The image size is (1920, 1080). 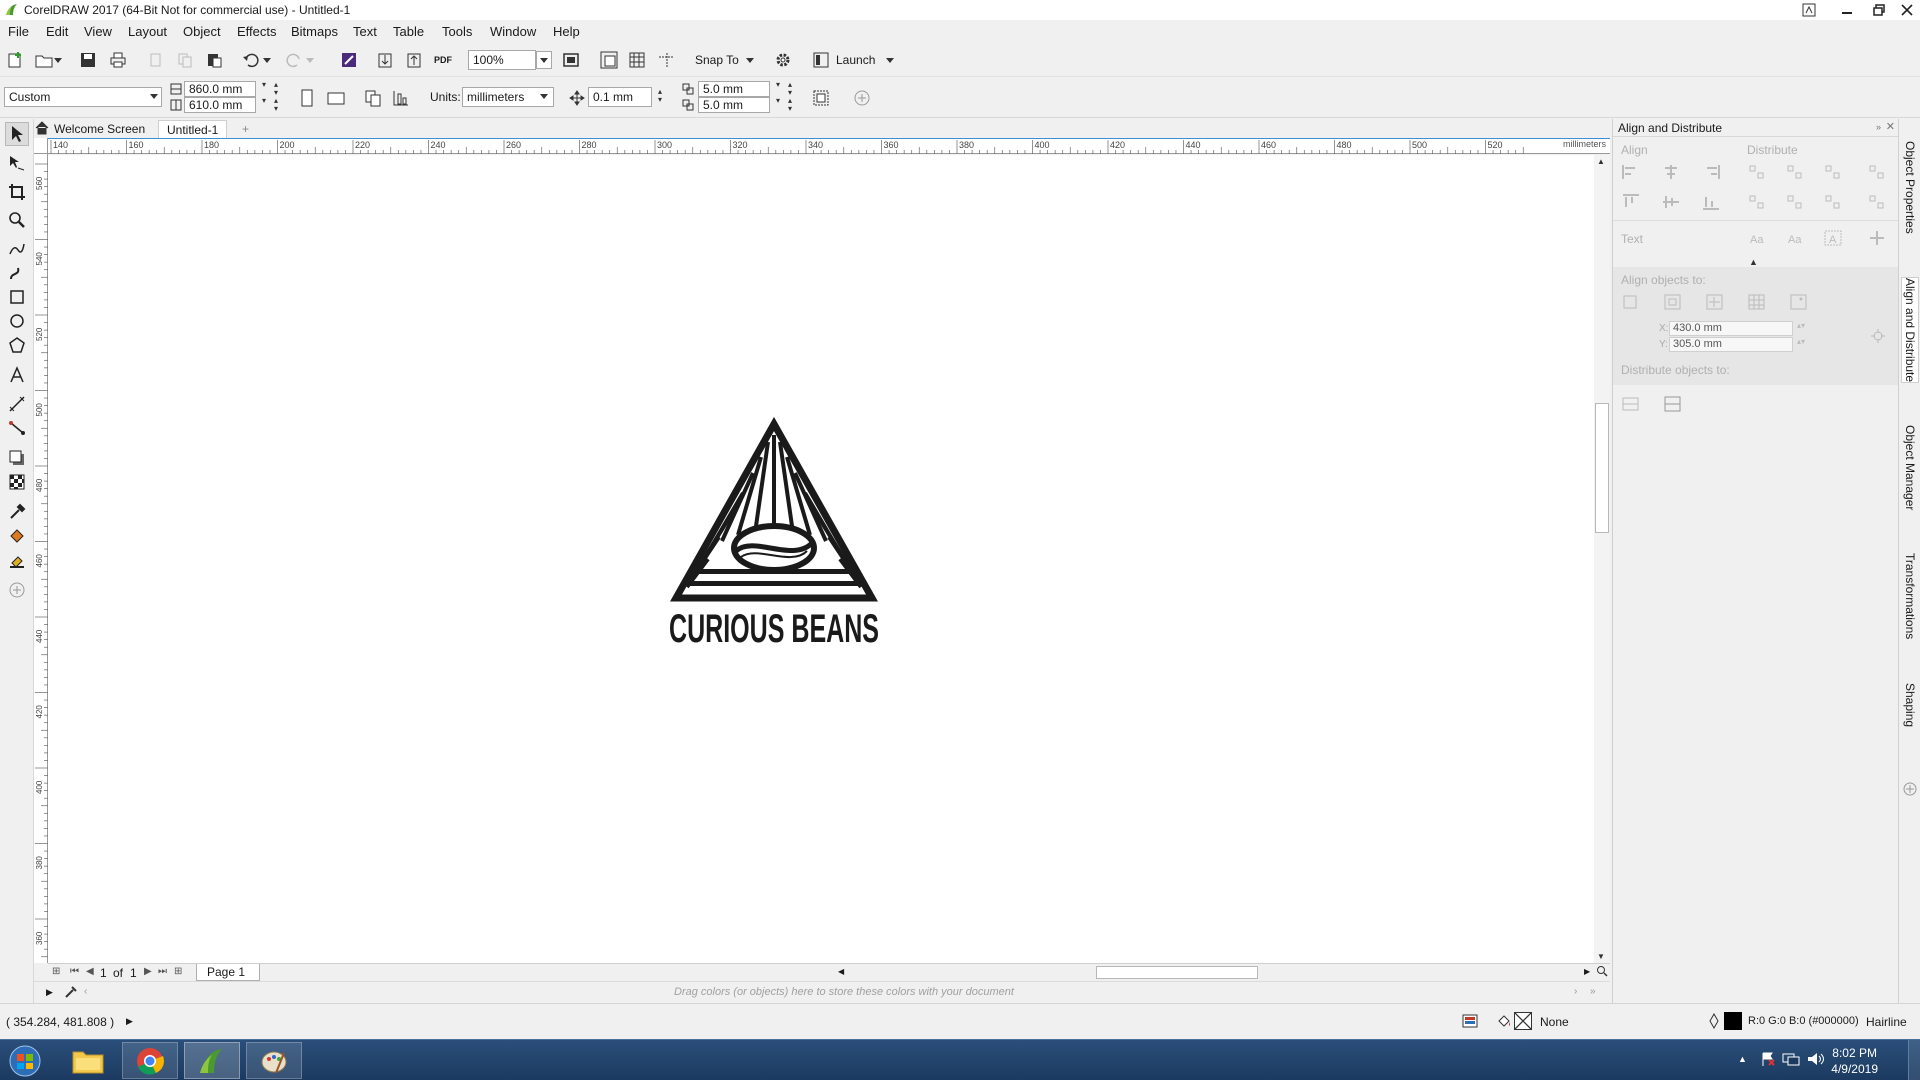 I want to click on artistic-media-tool-icon, so click(x=17, y=273).